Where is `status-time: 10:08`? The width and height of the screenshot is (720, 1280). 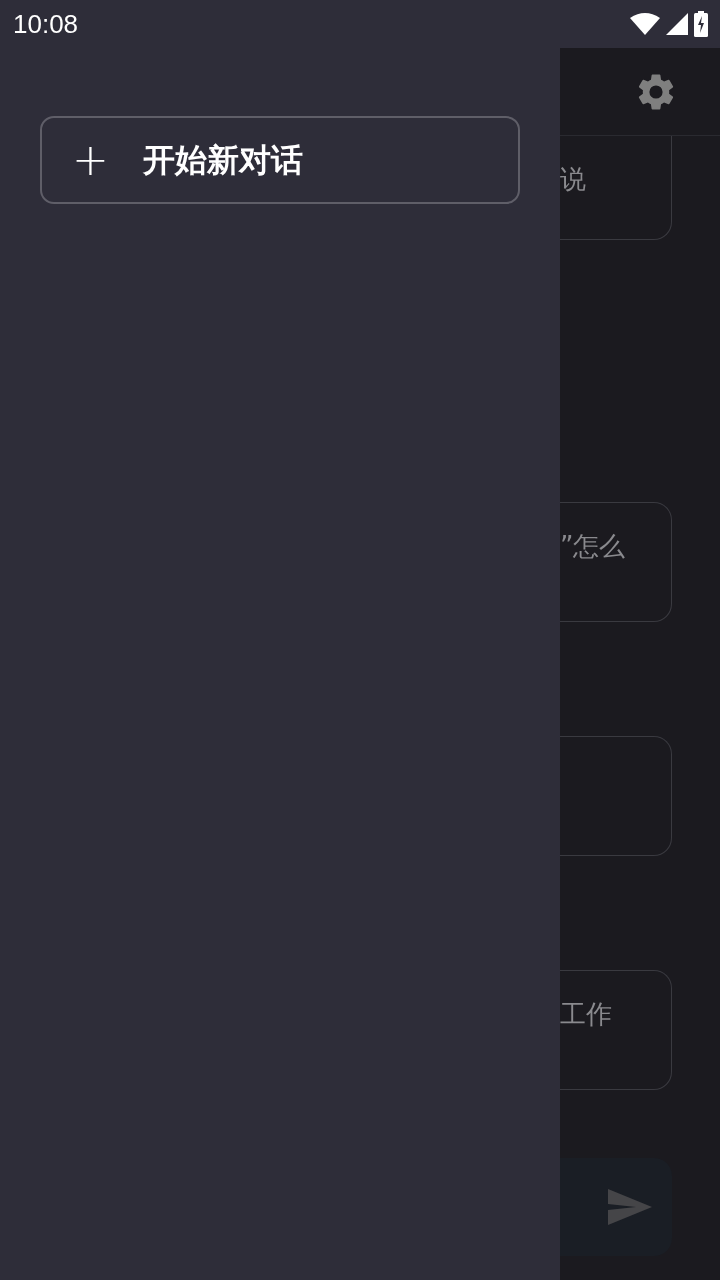
status-time: 10:08 is located at coordinates (46, 24).